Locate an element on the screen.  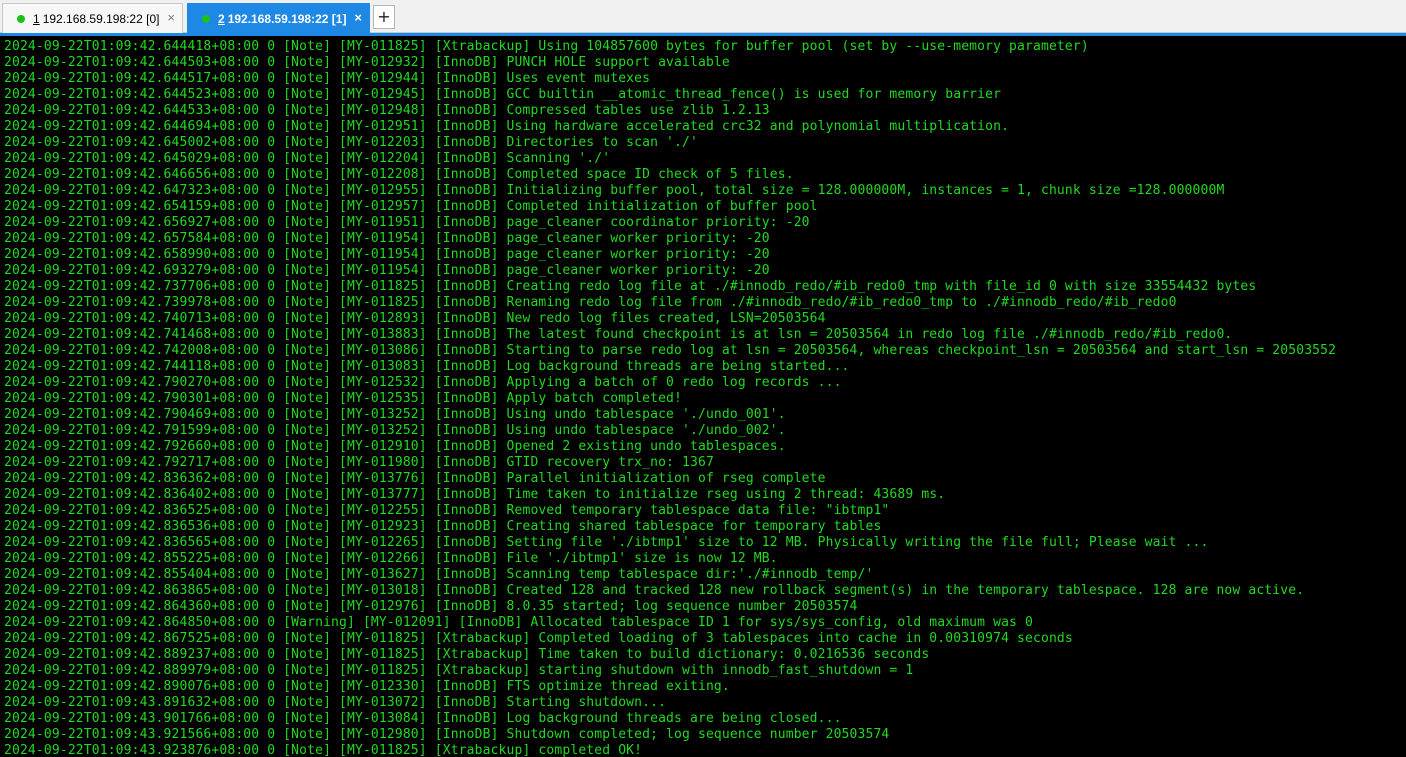
session-tab-1: 1 192.168.59.198:22 [0] × is located at coordinates (92, 18).